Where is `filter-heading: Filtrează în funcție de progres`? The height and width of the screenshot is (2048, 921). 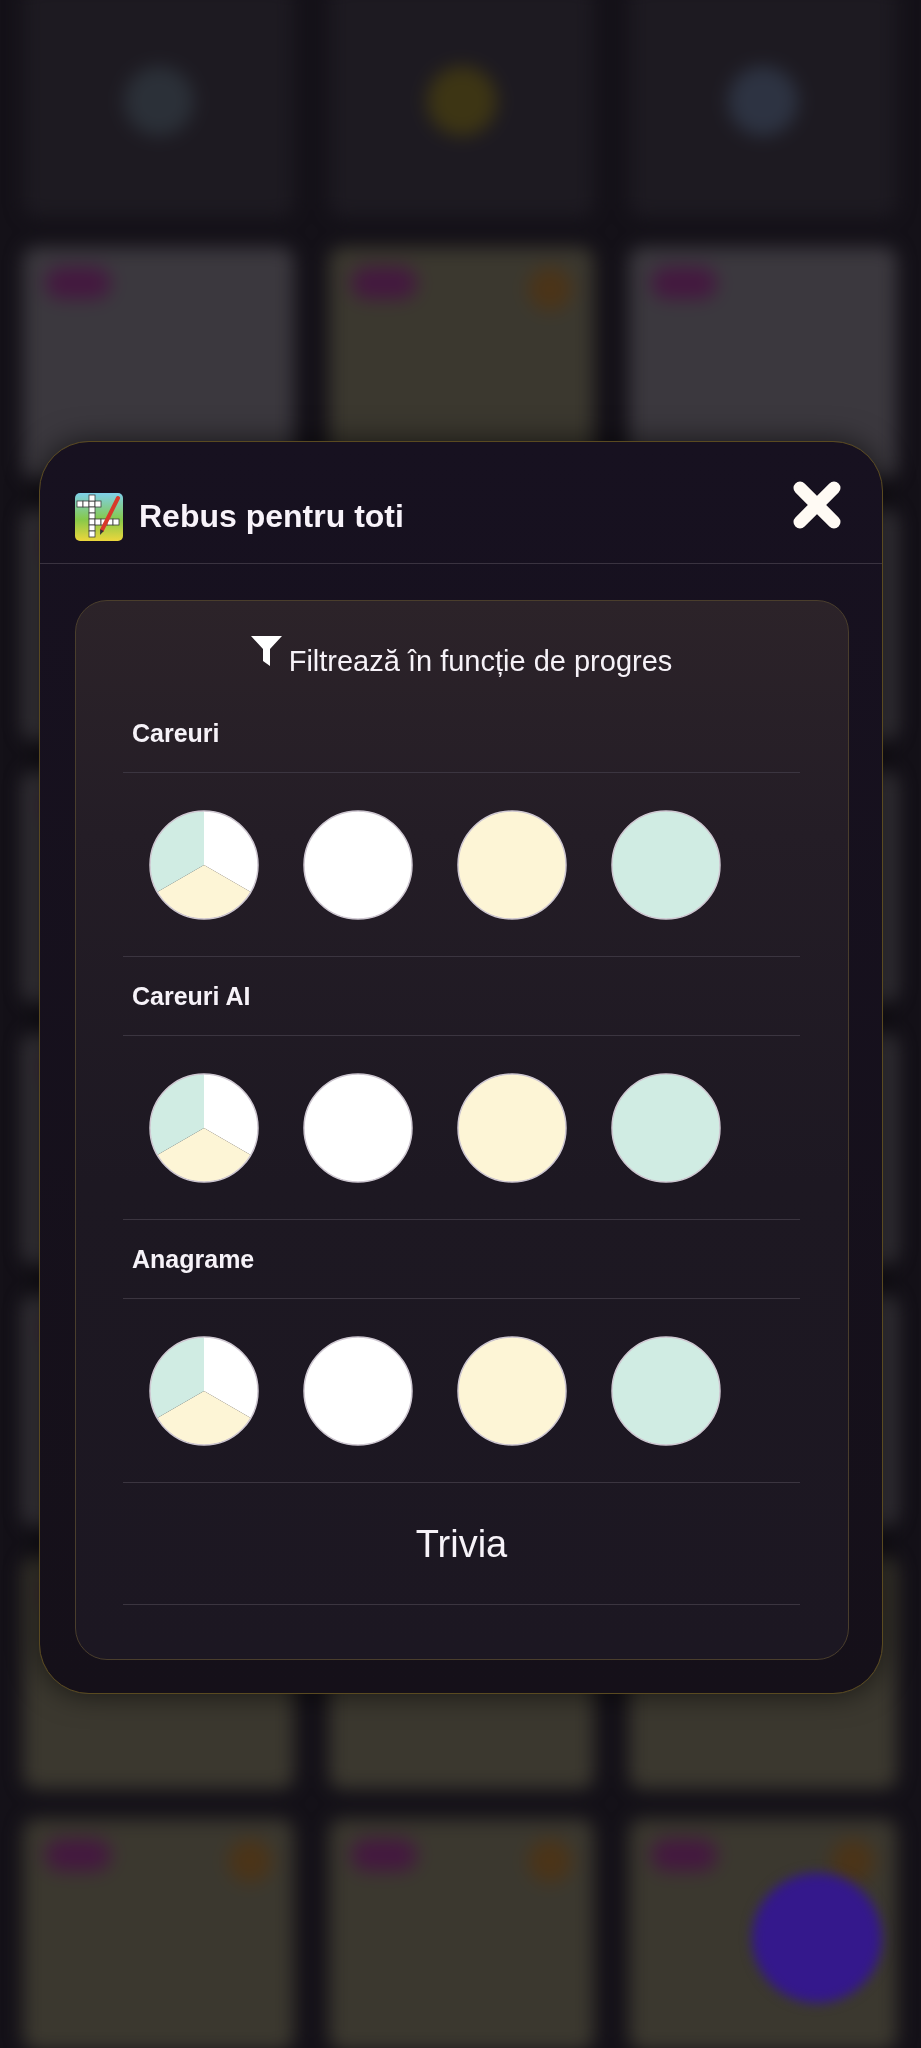
filter-heading: Filtrează în funcție de progres is located at coordinates (480, 661).